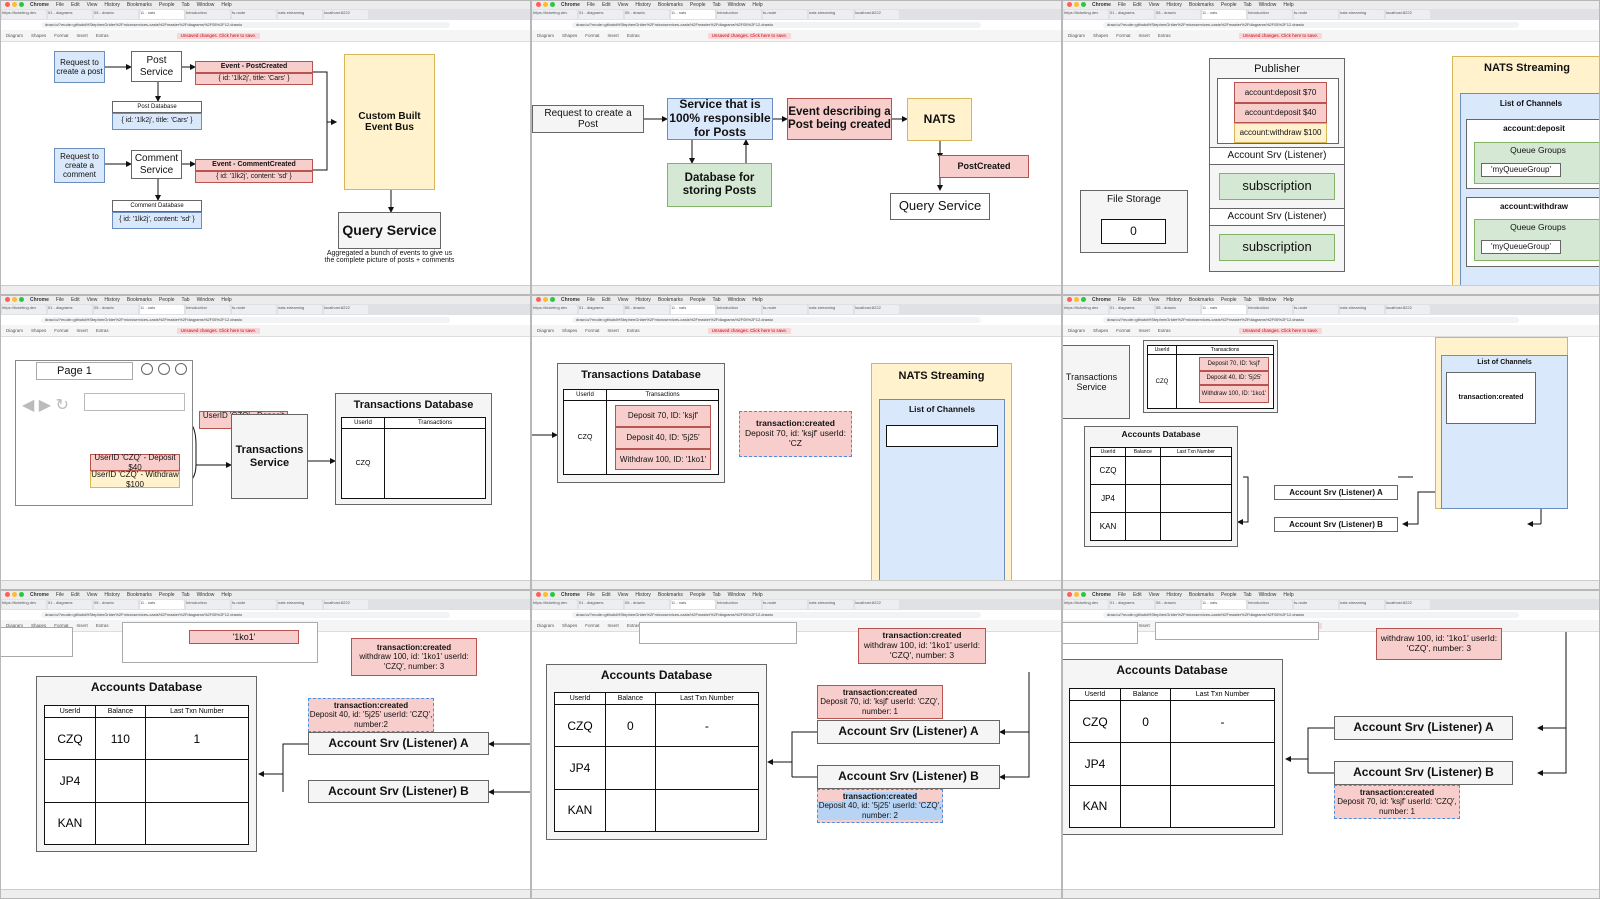 This screenshot has height=899, width=1600. I want to click on browser-tab: localhost:8222, so click(1408, 604).